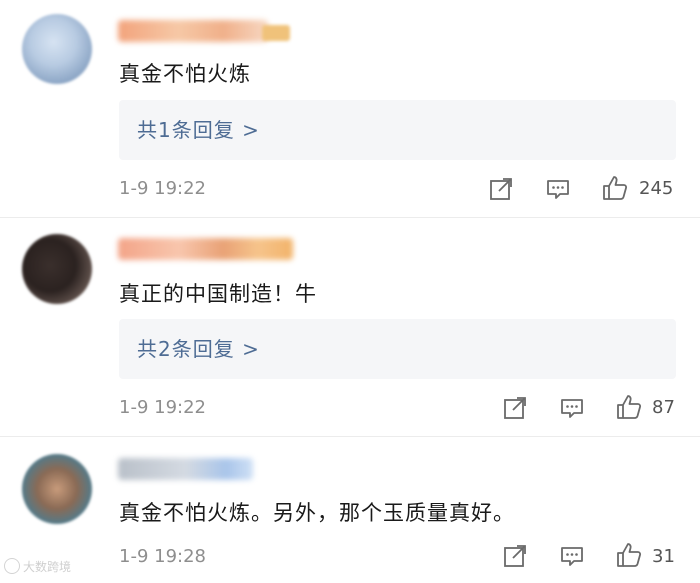  Describe the element at coordinates (218, 294) in the screenshot. I see `comment-text: 真正的中国制造！牛` at that location.